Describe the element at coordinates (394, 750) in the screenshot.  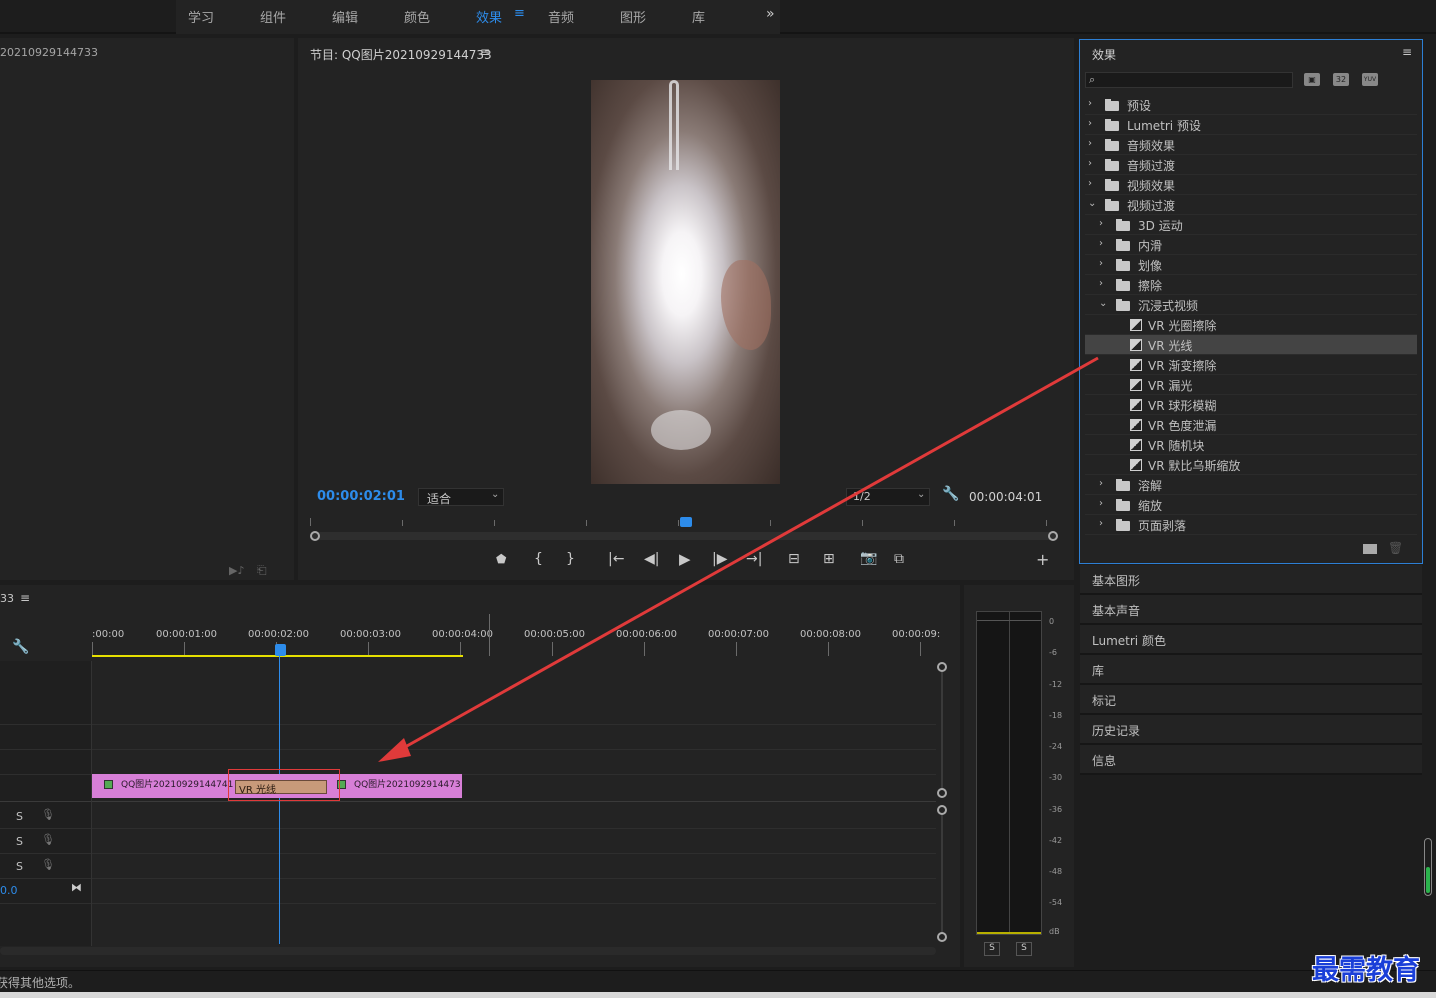
I see `annotation-arrow-head` at that location.